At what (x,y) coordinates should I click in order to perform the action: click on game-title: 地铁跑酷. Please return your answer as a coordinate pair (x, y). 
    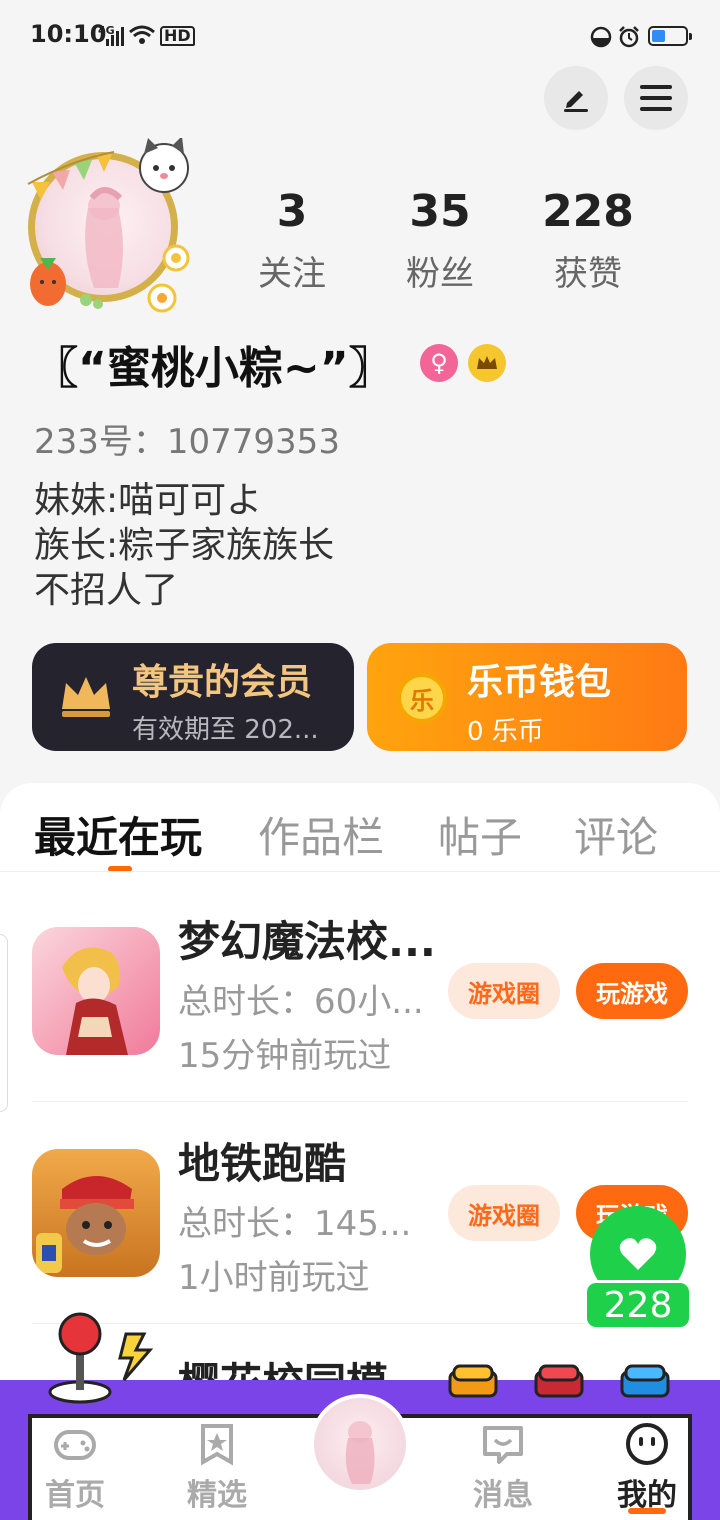
    Looking at the image, I should click on (262, 1163).